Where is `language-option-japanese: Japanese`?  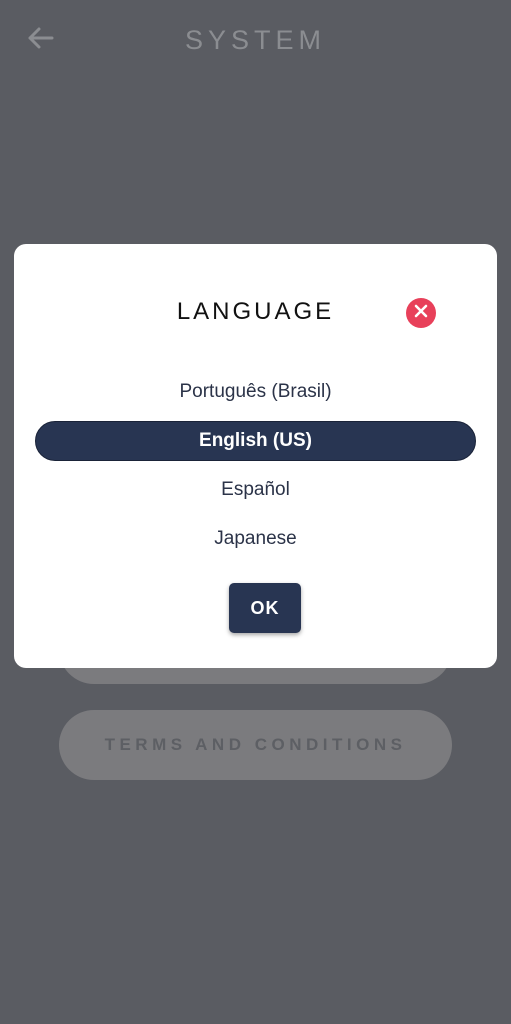 language-option-japanese: Japanese is located at coordinates (255, 539).